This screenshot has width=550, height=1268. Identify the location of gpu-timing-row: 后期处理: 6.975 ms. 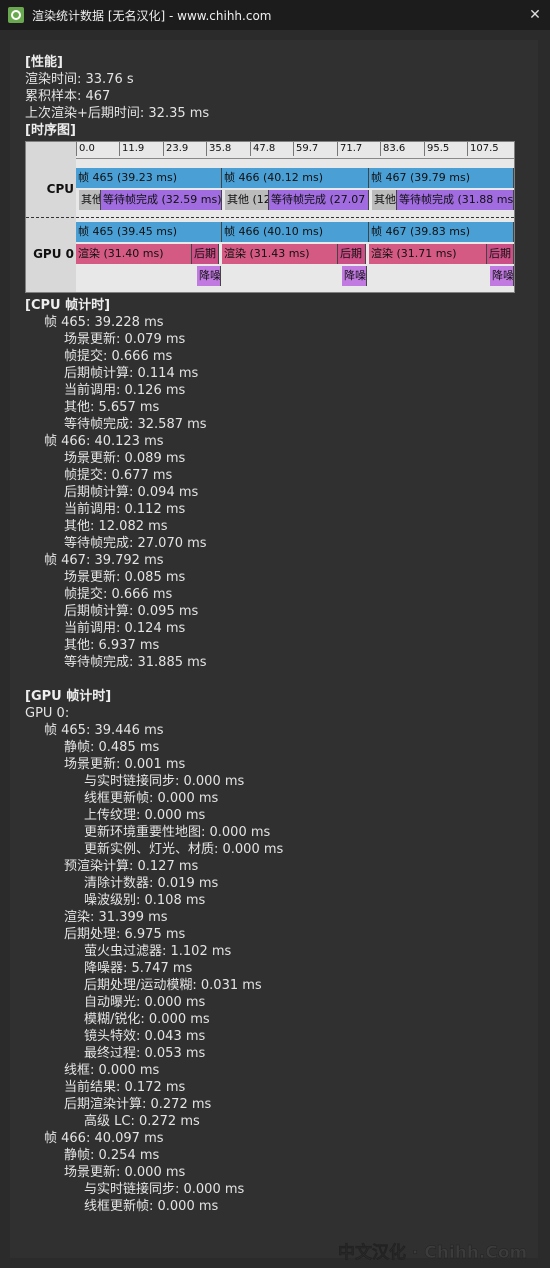
(125, 934).